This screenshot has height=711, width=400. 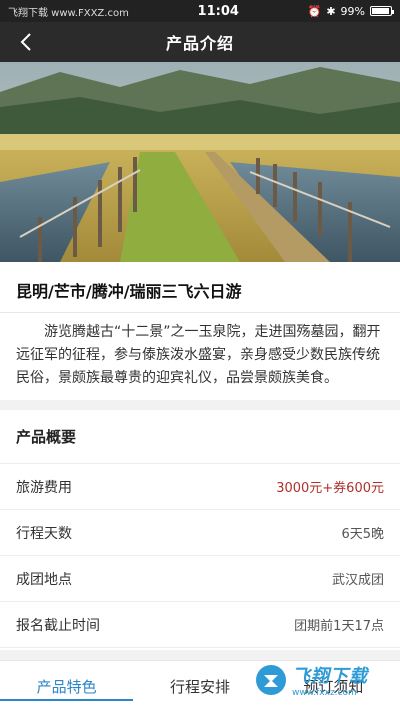 What do you see at coordinates (200, 579) in the screenshot?
I see `overview-row-location: 成团地点 武汉成团` at bounding box center [200, 579].